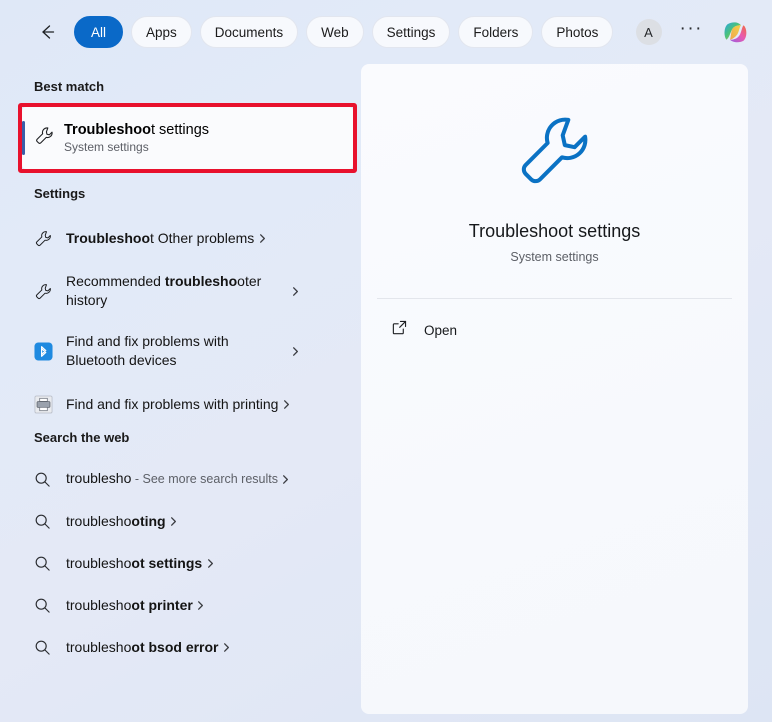  I want to click on web-result-label: troublesho - See more search results, so click(170, 479).